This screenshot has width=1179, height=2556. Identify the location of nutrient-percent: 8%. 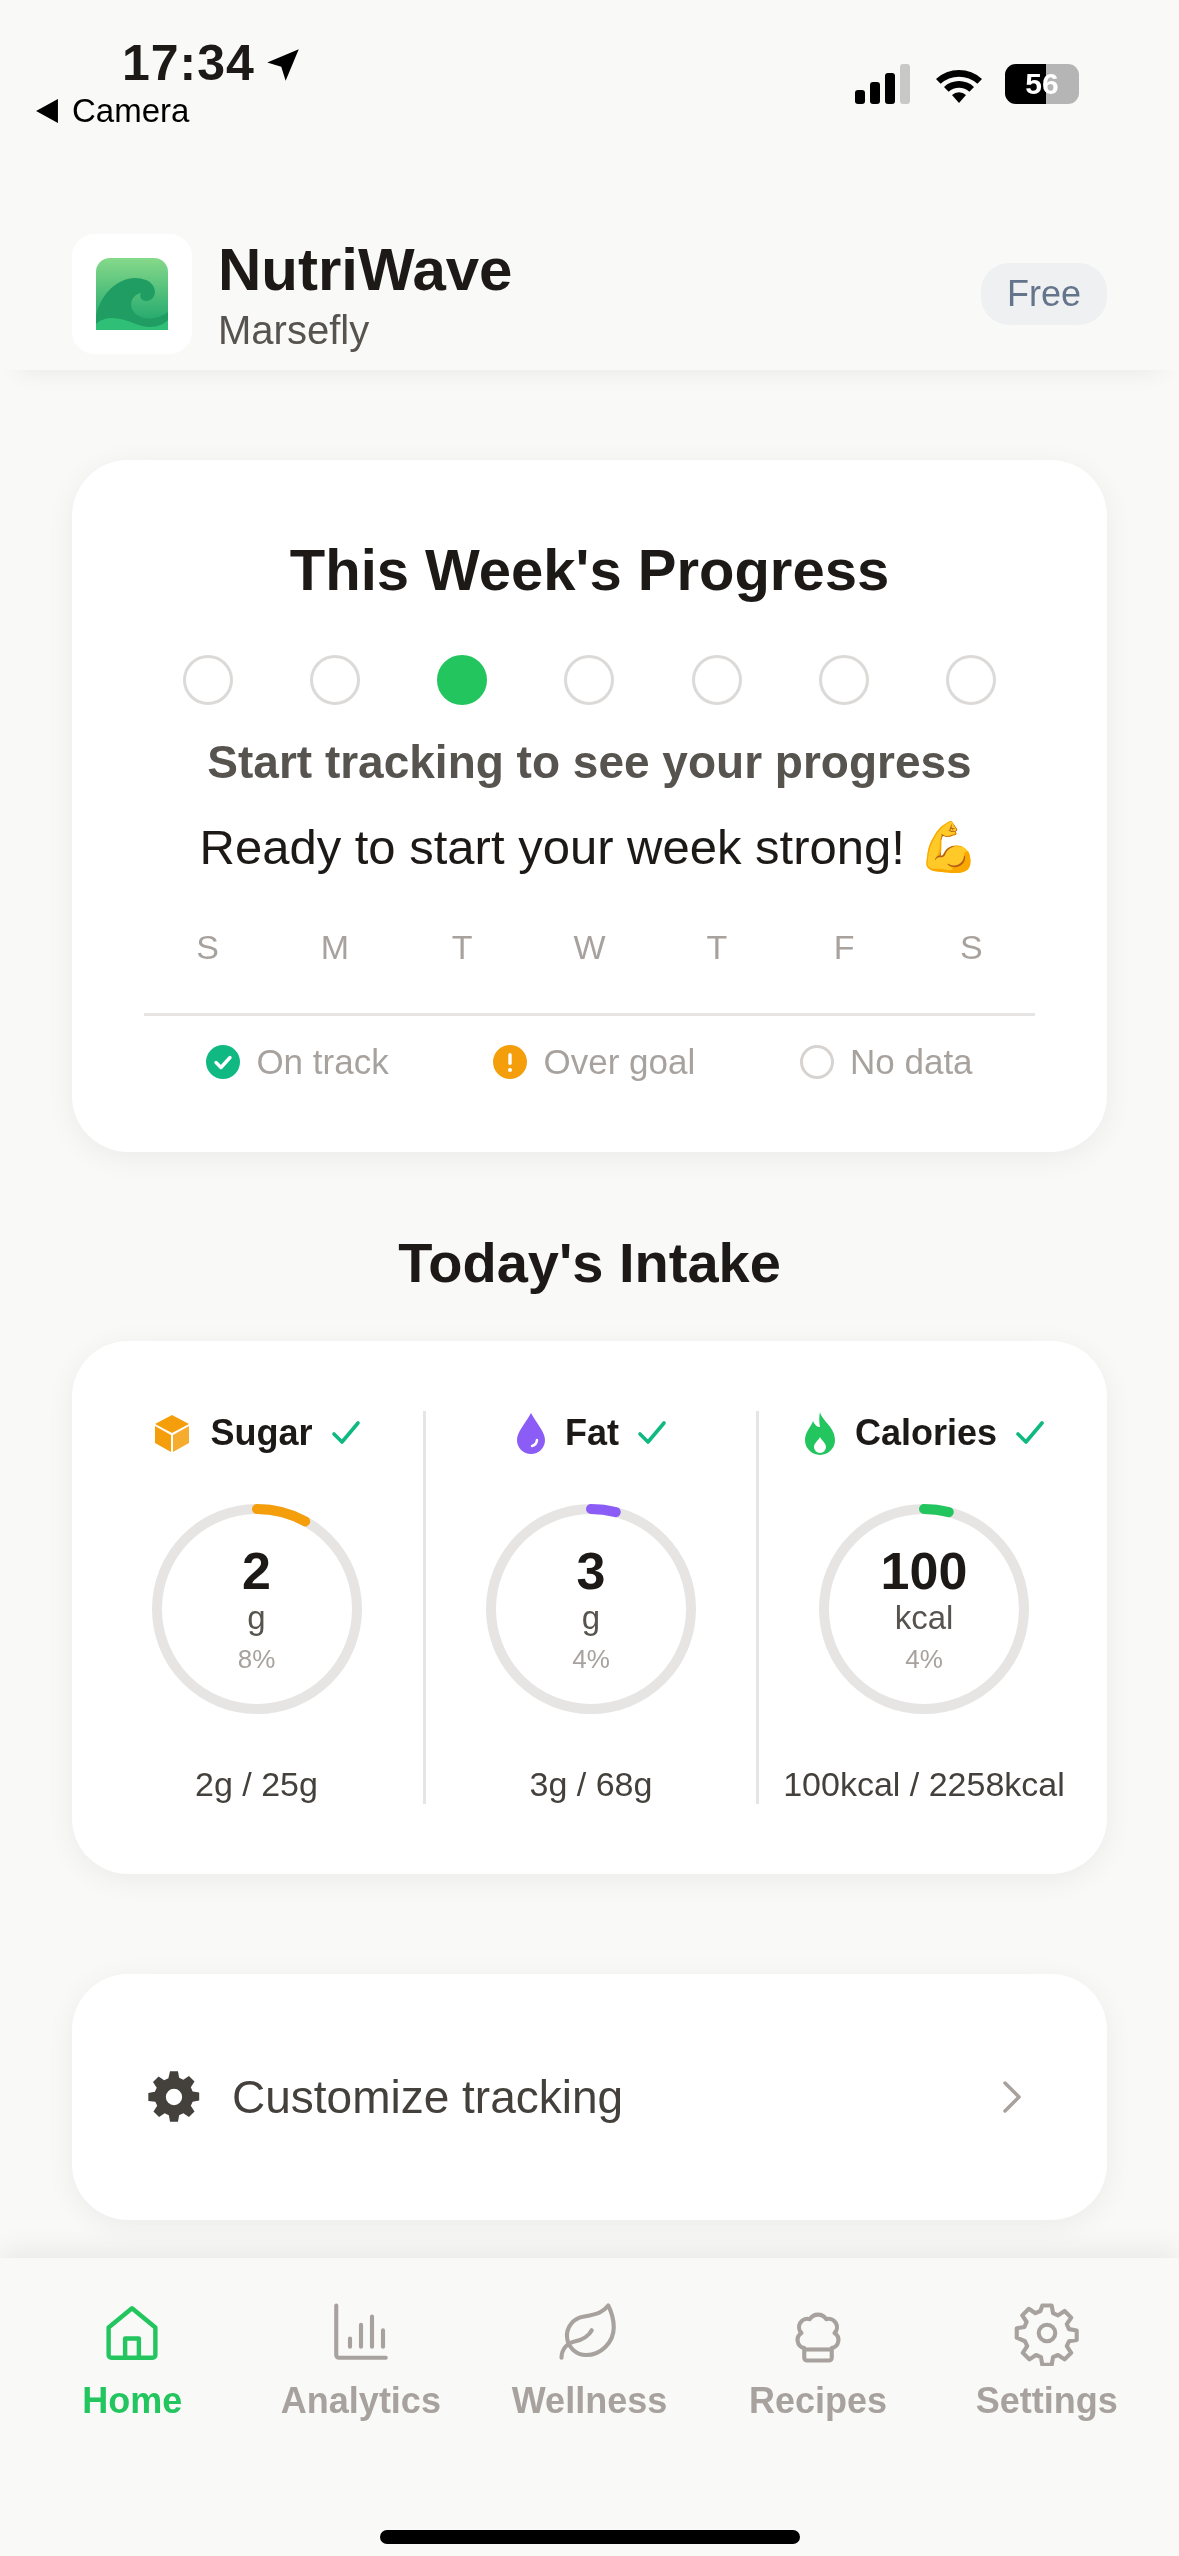
(256, 1660).